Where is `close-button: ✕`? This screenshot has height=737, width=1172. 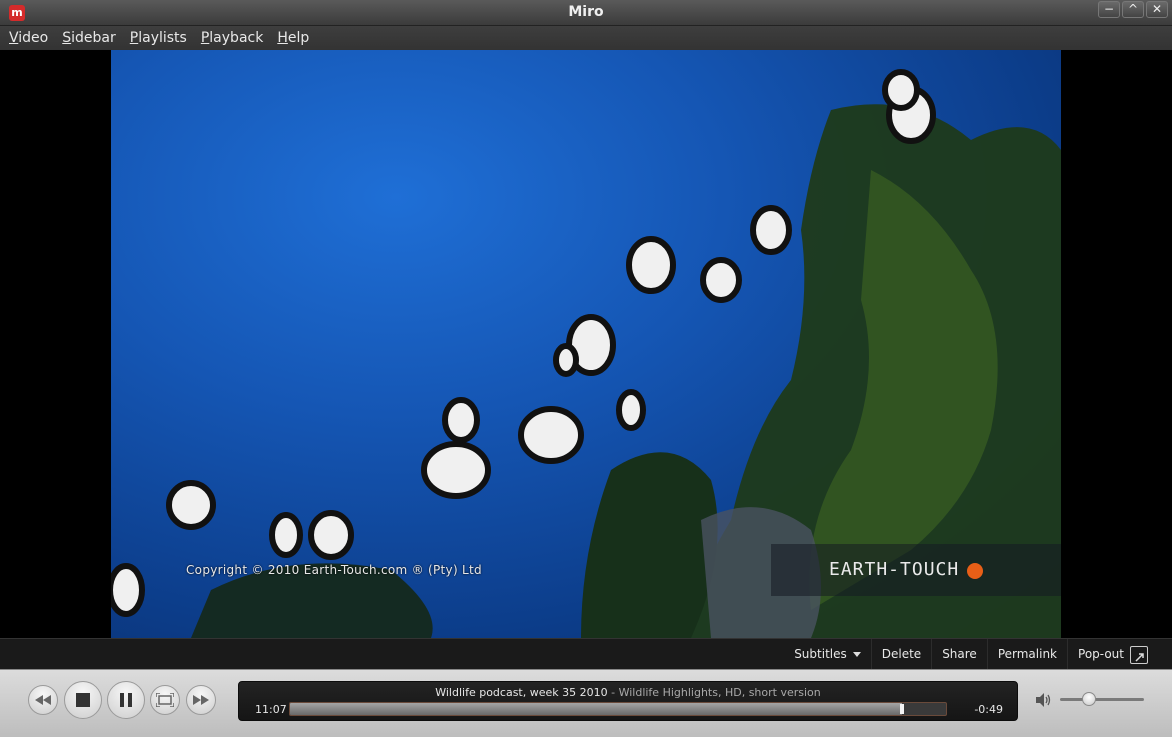 close-button: ✕ is located at coordinates (1157, 9).